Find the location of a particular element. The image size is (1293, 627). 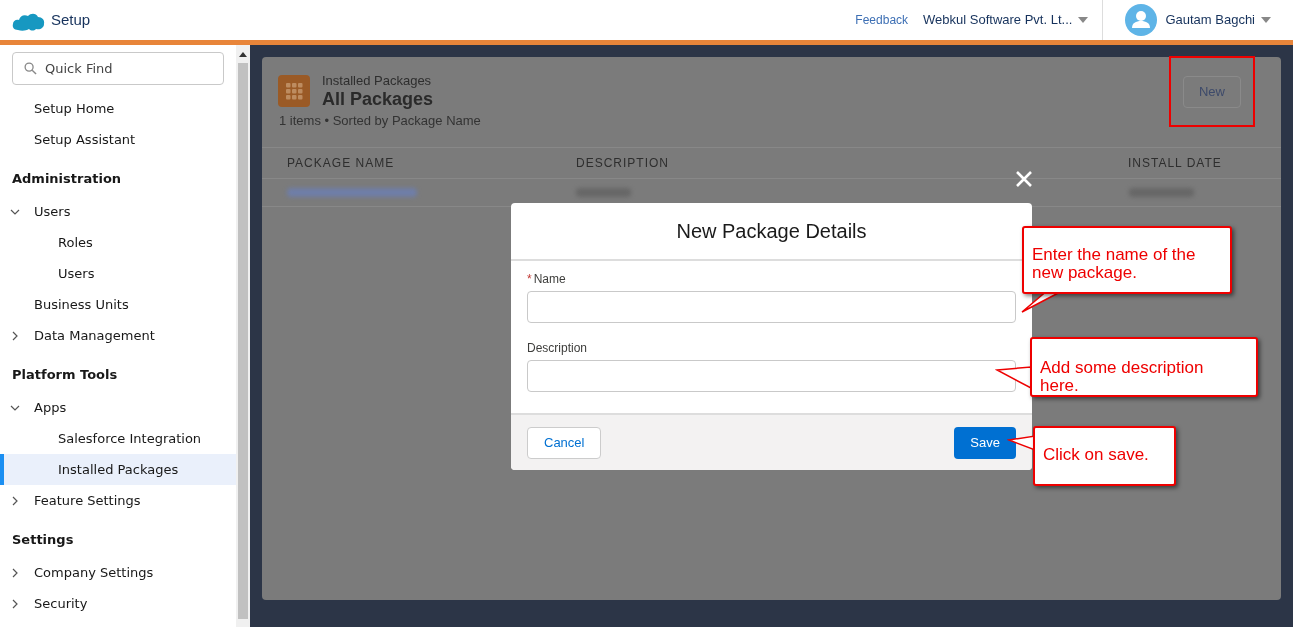

close-icon is located at coordinates (1024, 179).